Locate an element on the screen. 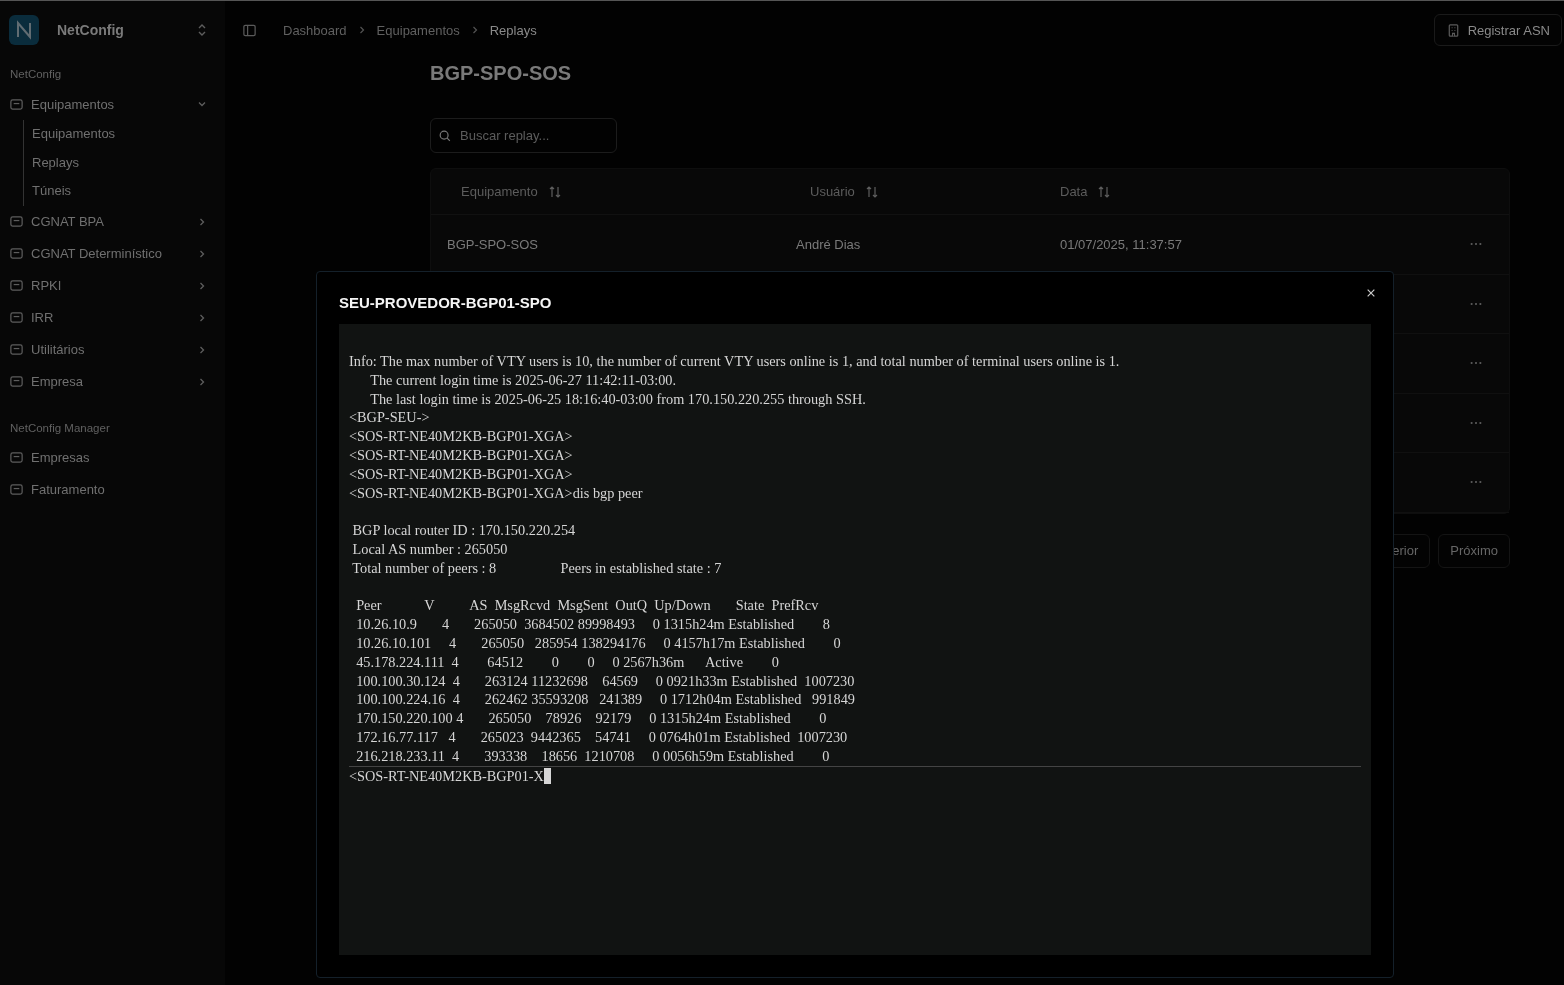 Image resolution: width=1564 pixels, height=985 pixels. terminal-line: 172.16.77.117 4 265023 9442365 54741 0 0764h01m Established 1007230 is located at coordinates (602, 737).